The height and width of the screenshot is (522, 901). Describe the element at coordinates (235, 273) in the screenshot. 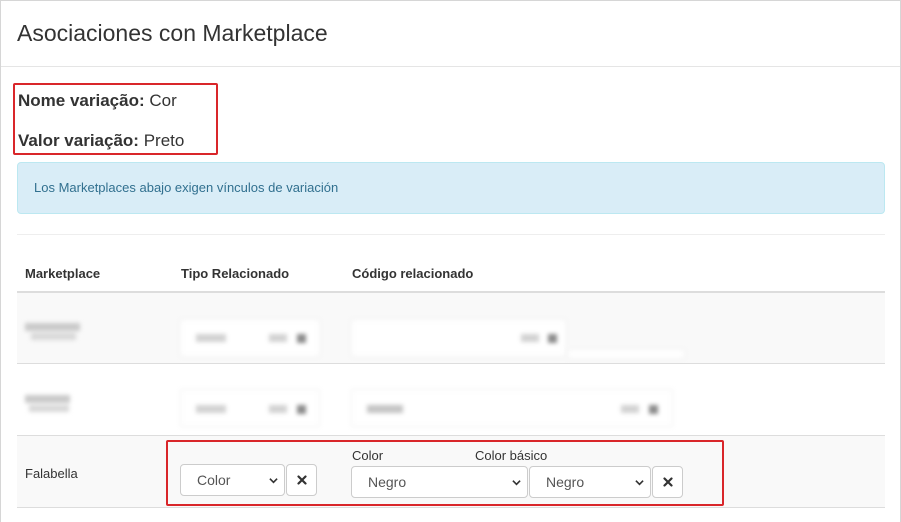

I see `header-tipo-relacionado: Tipo Relacionado` at that location.